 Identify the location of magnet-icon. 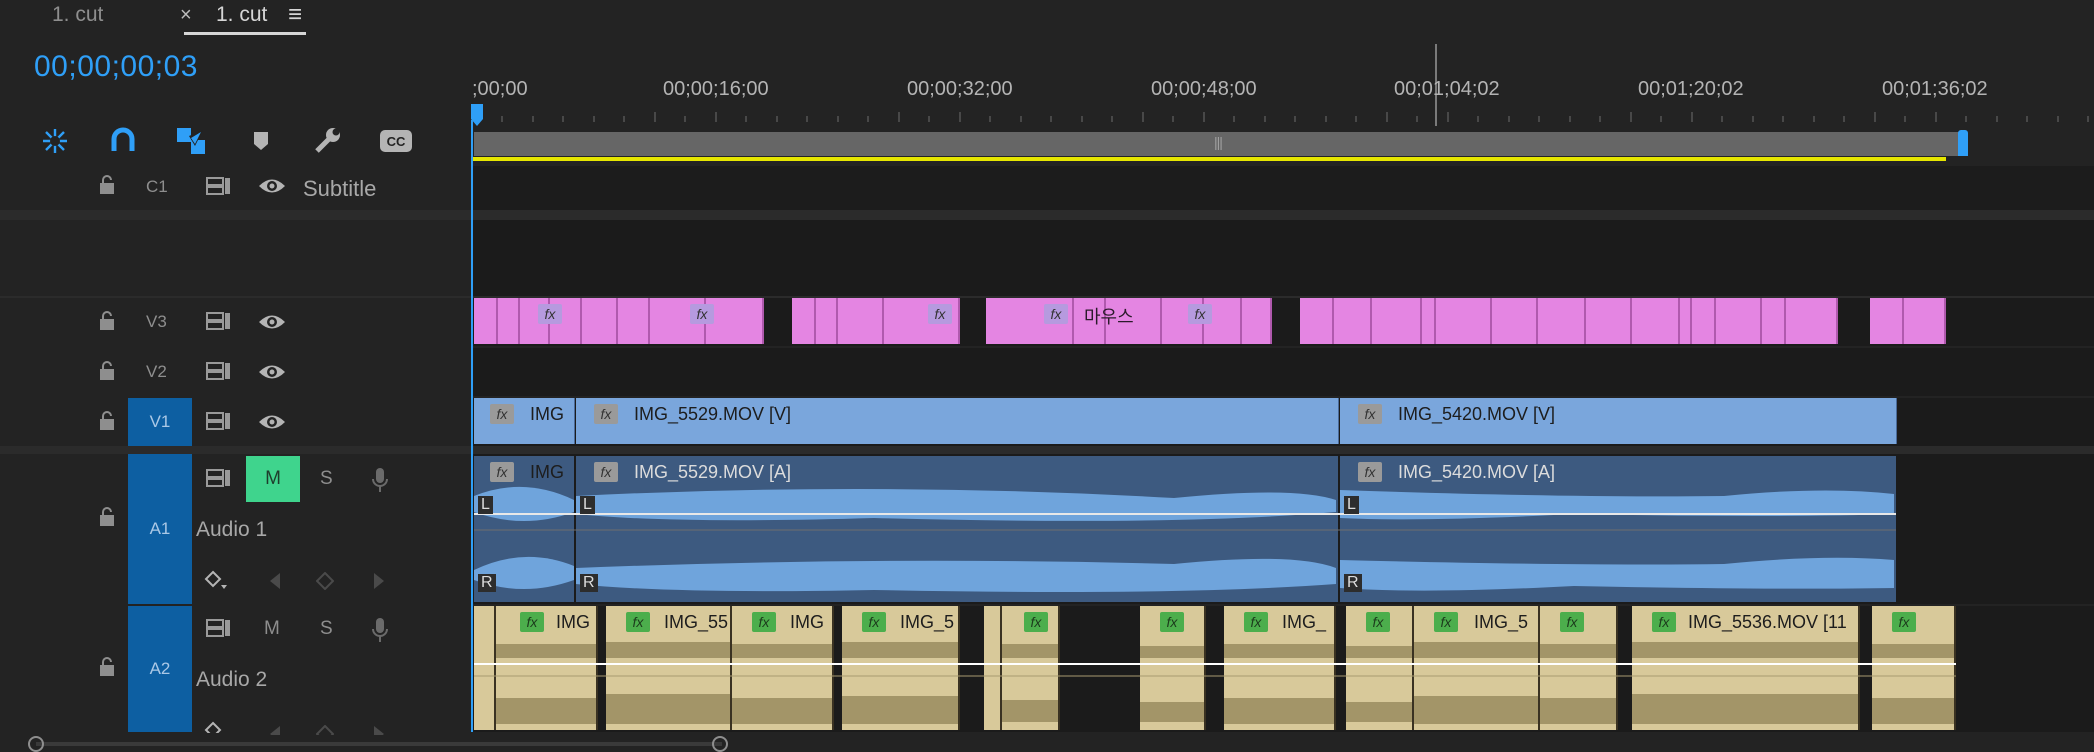
(123, 141).